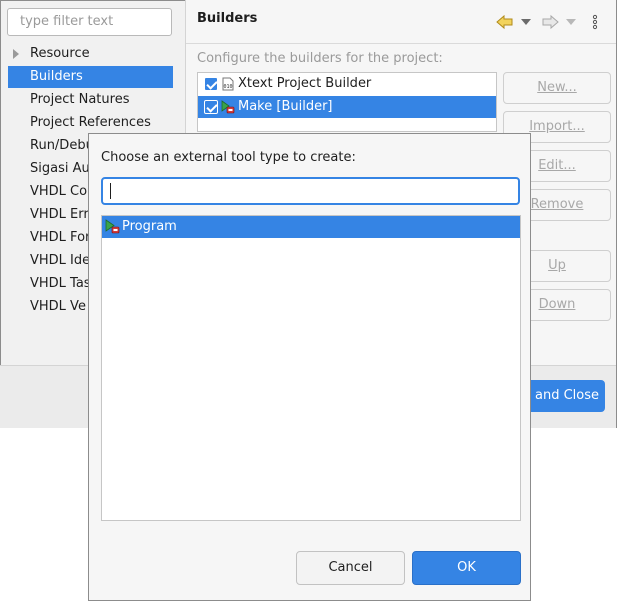  What do you see at coordinates (110, 191) in the screenshot?
I see `text-caret` at bounding box center [110, 191].